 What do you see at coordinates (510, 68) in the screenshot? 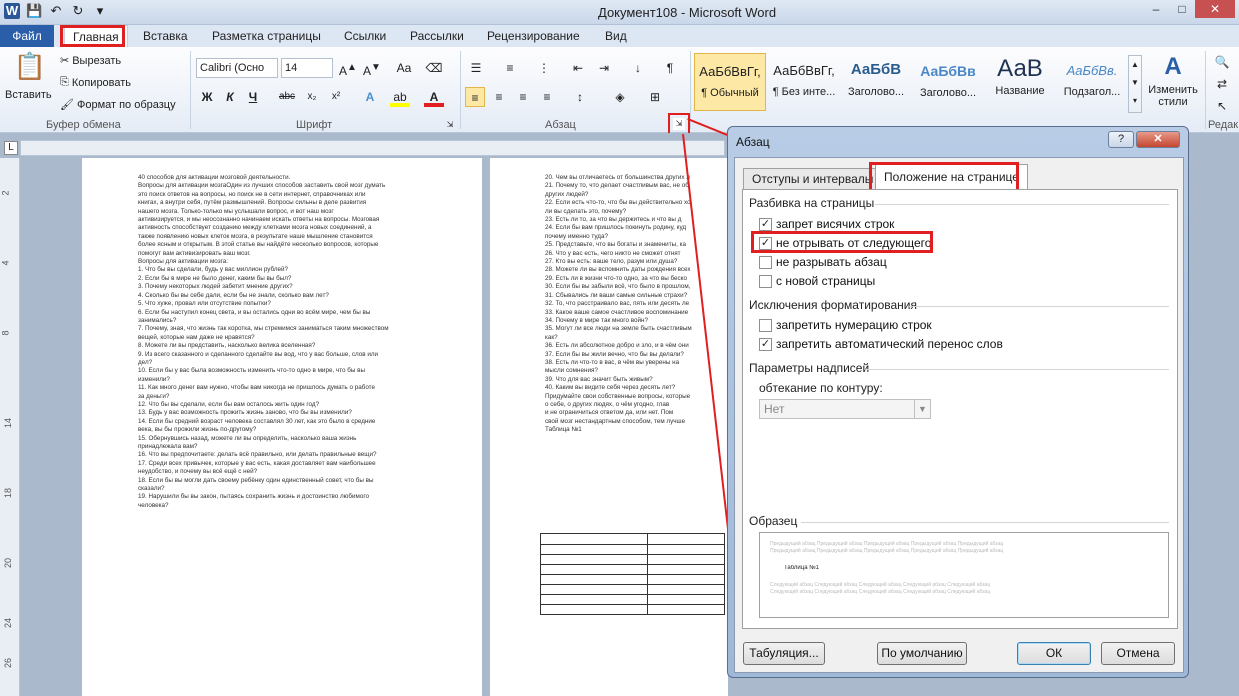
I see `numbering-icon: ≡` at bounding box center [510, 68].